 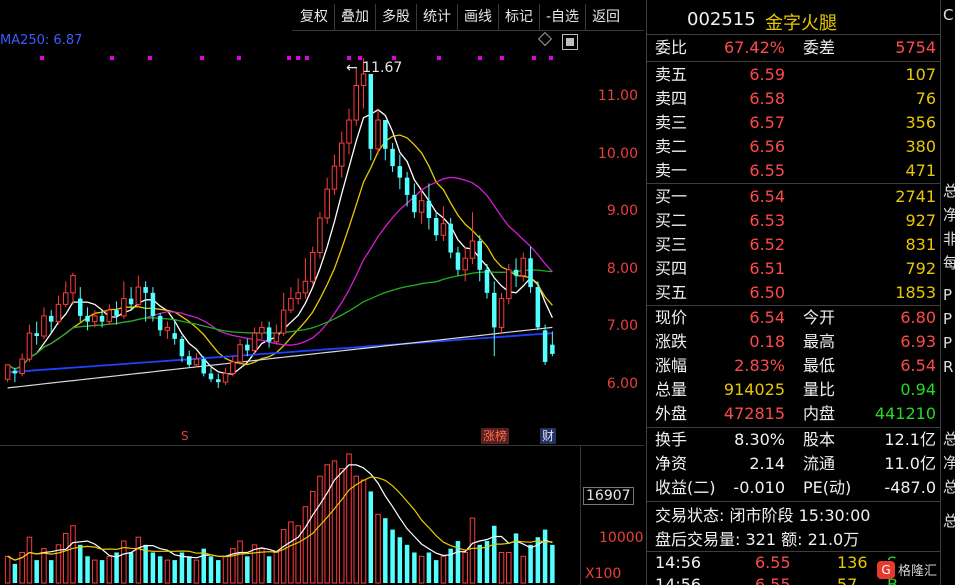 What do you see at coordinates (794, 197) in the screenshot?
I see `bid-row: 买一 6.54 2741` at bounding box center [794, 197].